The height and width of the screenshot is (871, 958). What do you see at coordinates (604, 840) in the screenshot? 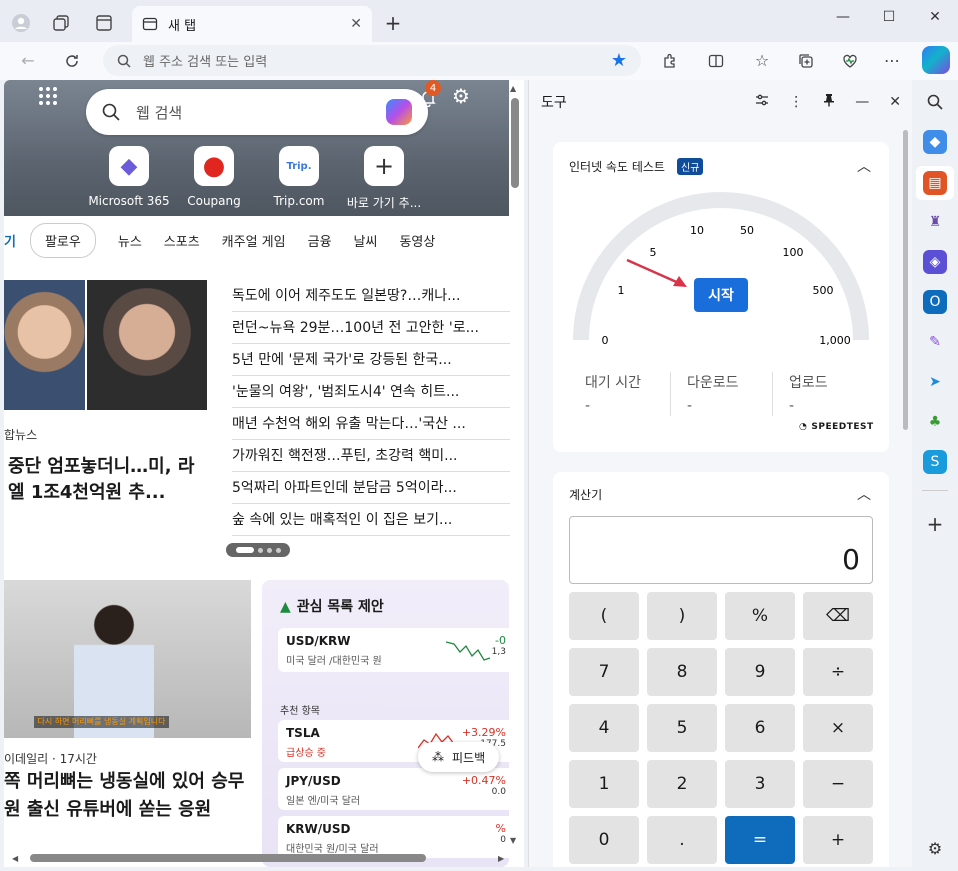
I see `calc-key-zero: 0` at bounding box center [604, 840].